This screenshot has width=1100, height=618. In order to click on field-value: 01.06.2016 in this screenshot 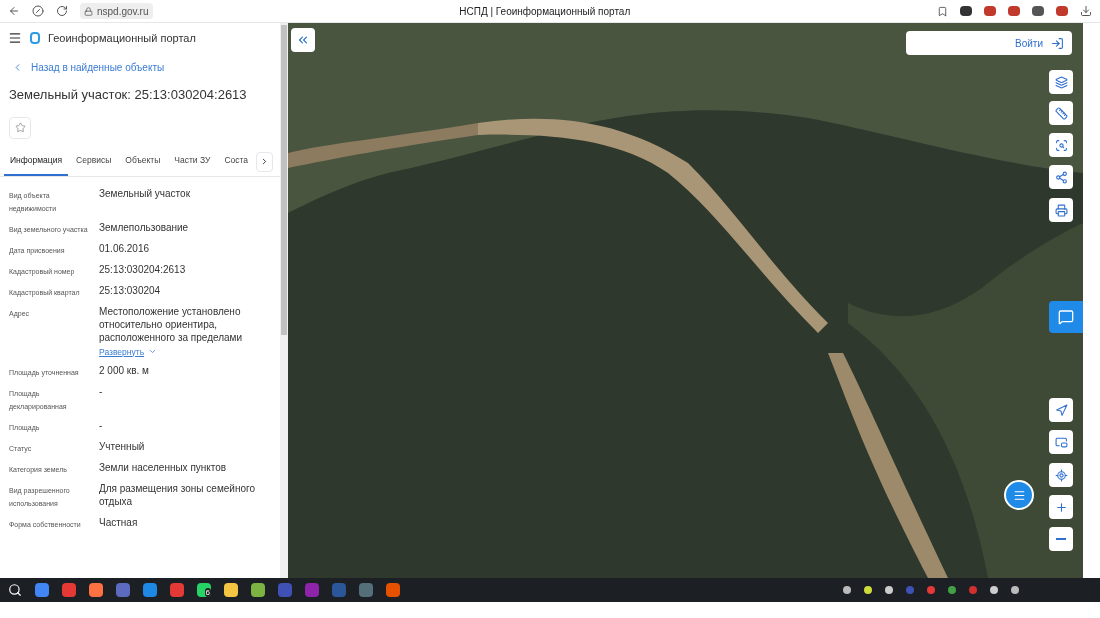, I will do `click(125, 248)`.